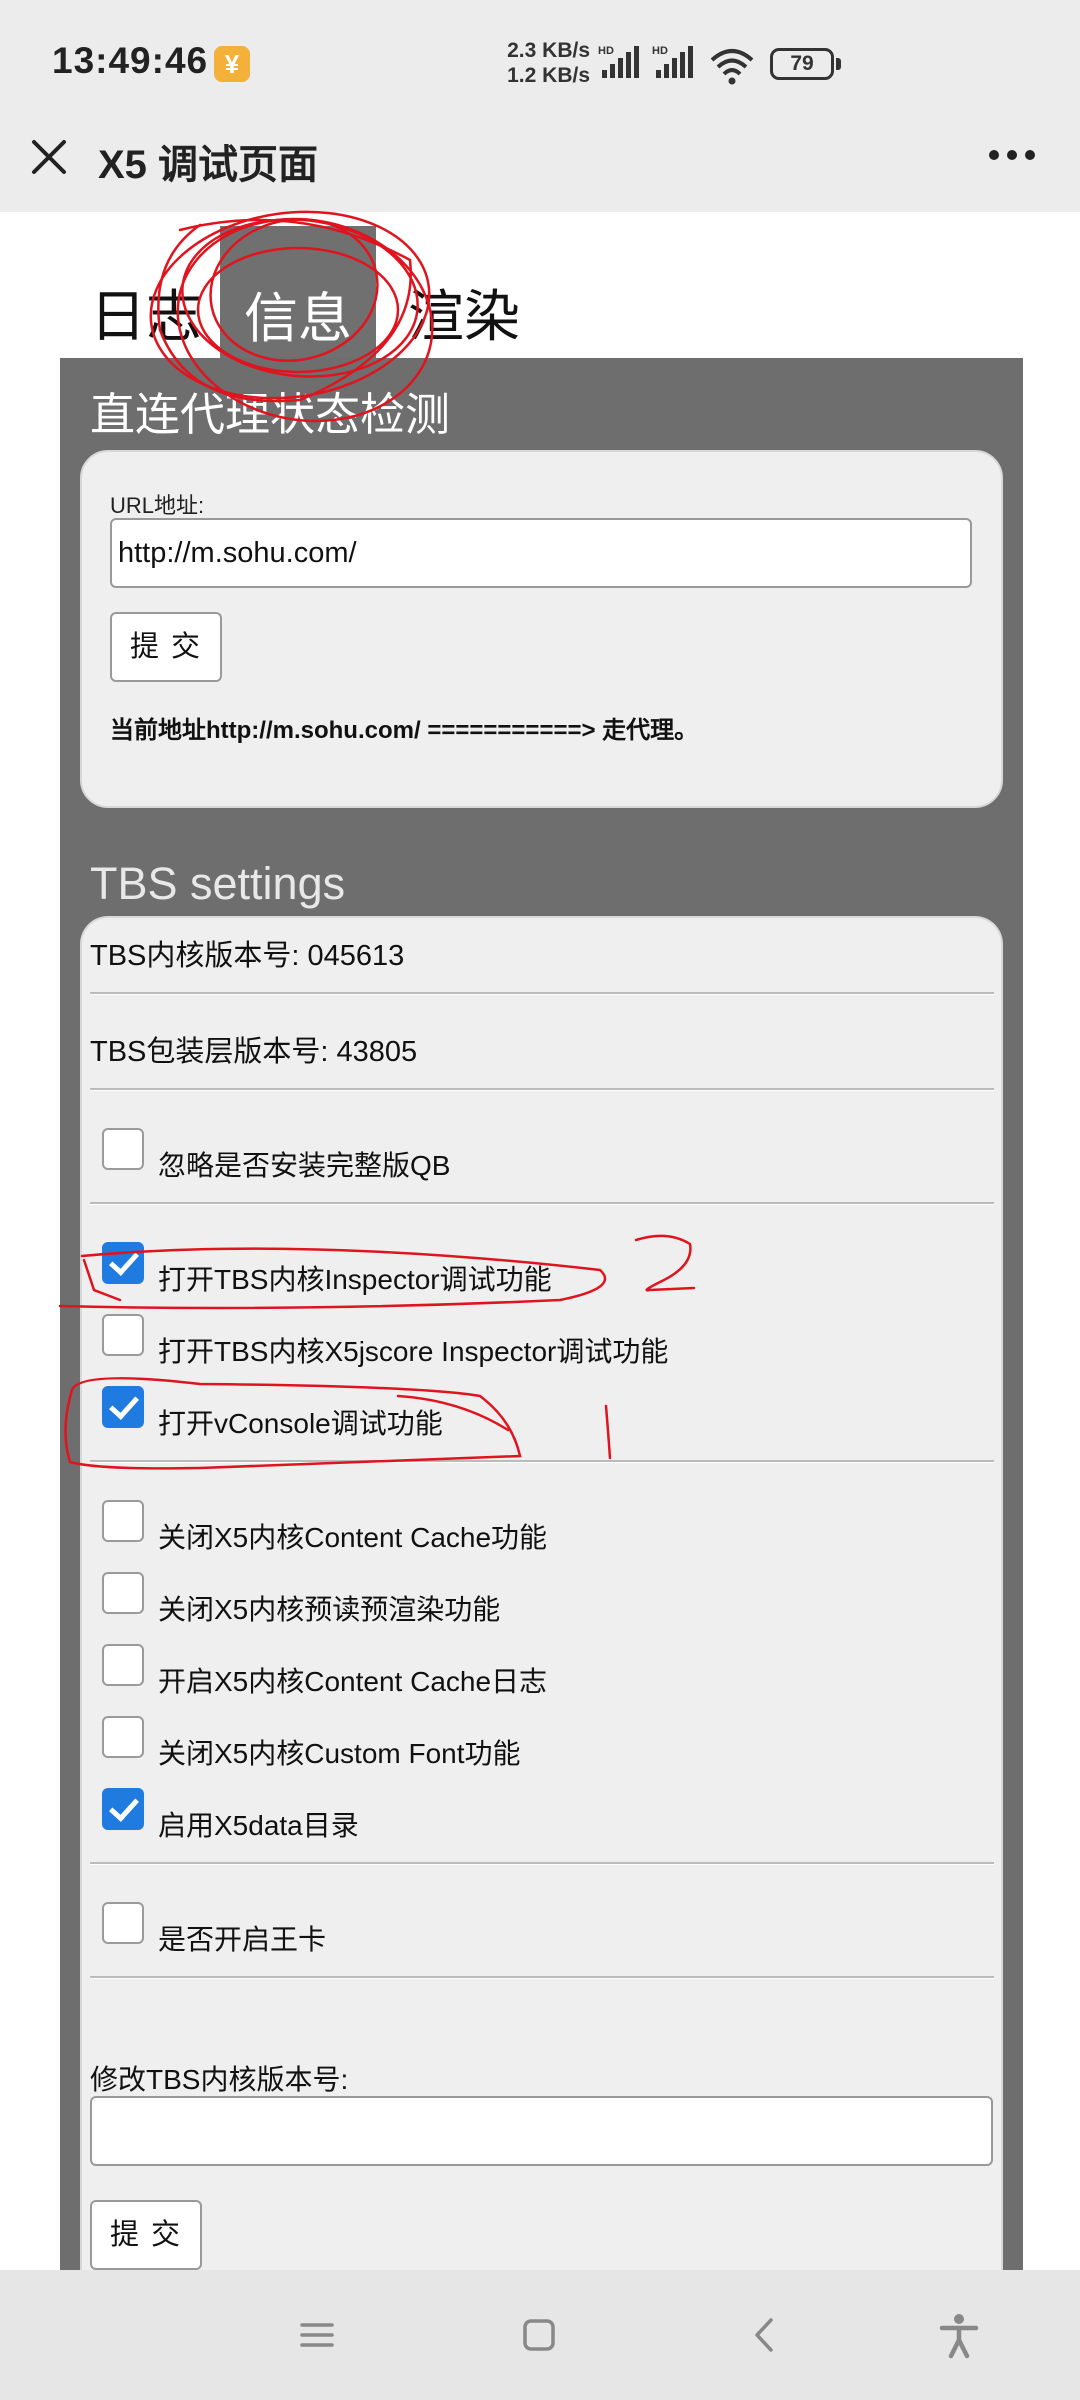  What do you see at coordinates (157, 505) in the screenshot?
I see `url-label: URL地址:` at bounding box center [157, 505].